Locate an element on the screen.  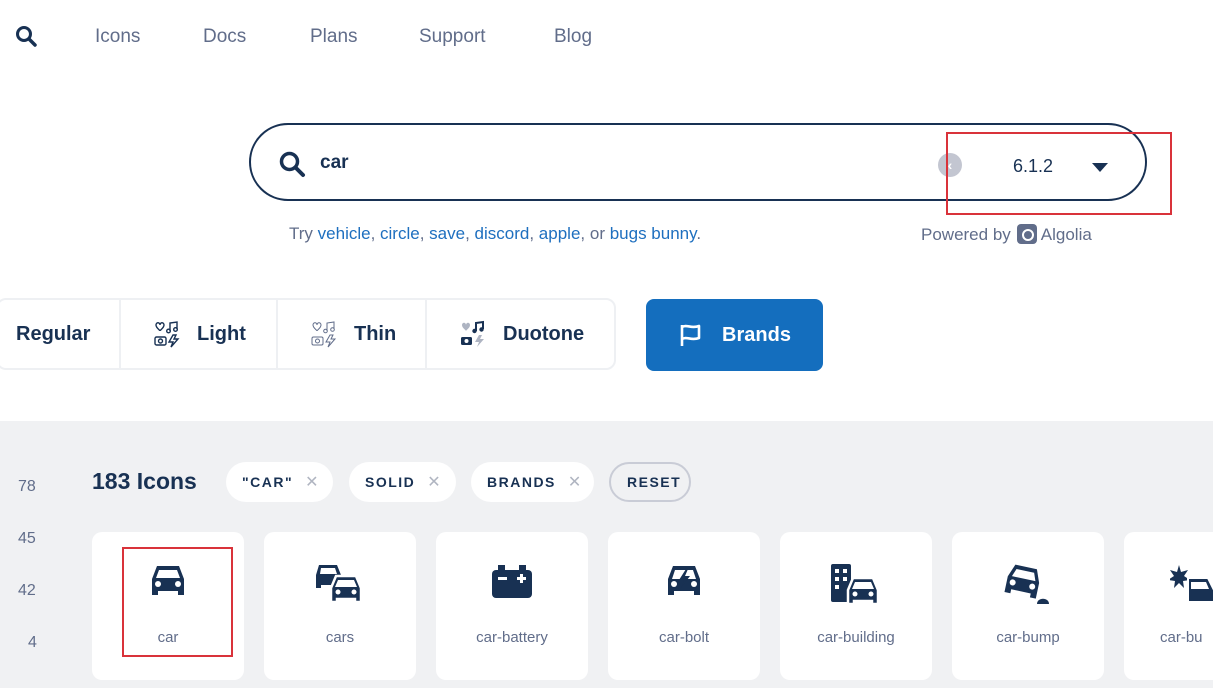
filter-pill-brands: BRANDS ✕ is located at coordinates (532, 482).